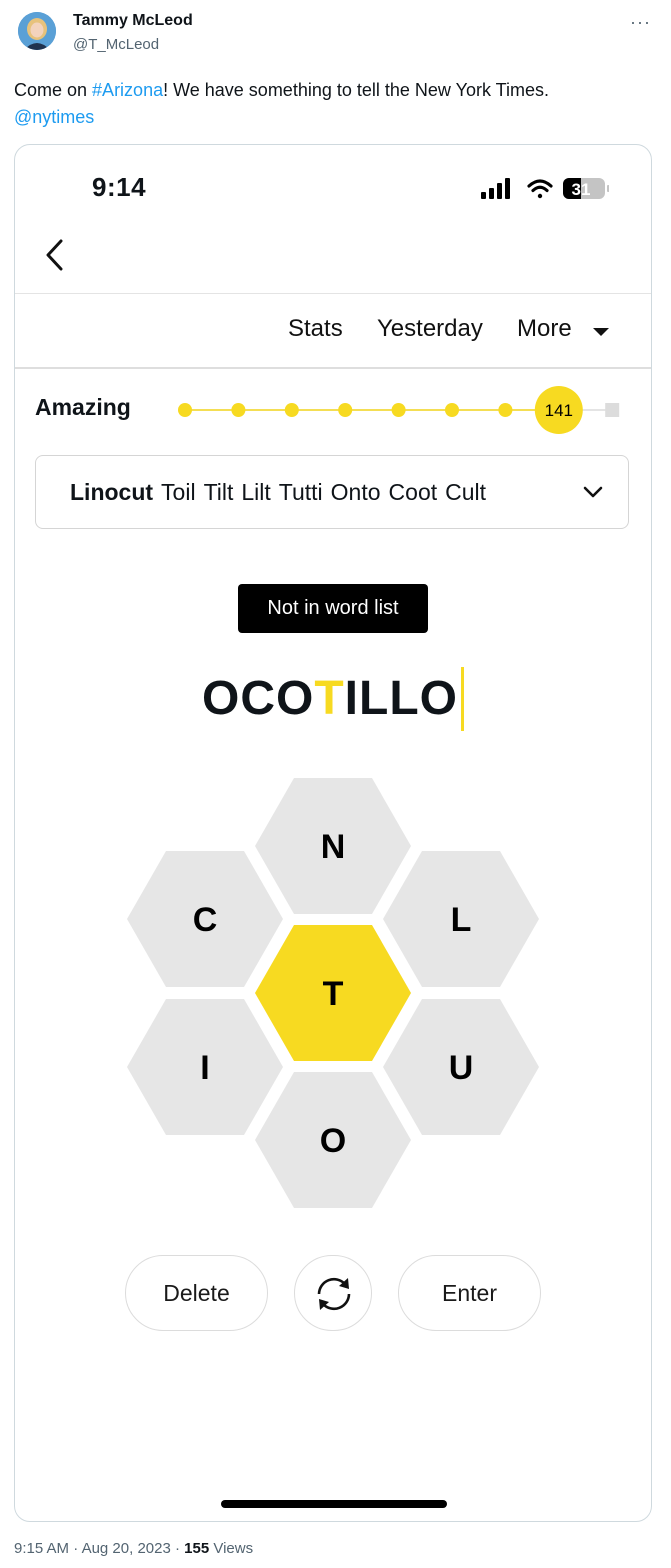 The image size is (671, 1568). I want to click on hive-cell-i-letter: I, so click(204, 1068).